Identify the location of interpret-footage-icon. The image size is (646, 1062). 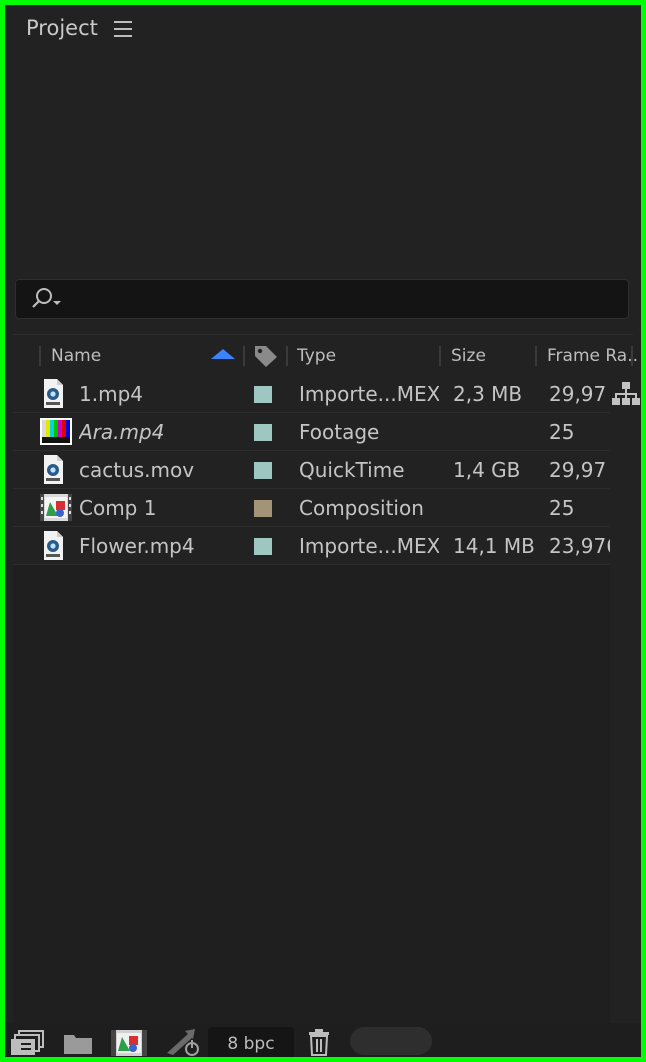
(28, 1042).